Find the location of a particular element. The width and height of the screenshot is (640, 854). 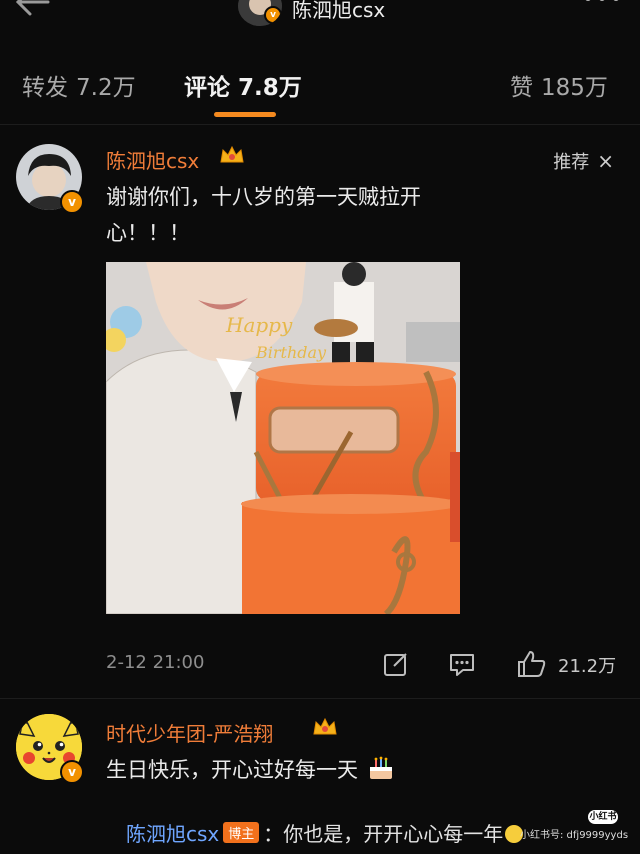

comment-text: 生日快乐，开心过好每一天 is located at coordinates (250, 770).